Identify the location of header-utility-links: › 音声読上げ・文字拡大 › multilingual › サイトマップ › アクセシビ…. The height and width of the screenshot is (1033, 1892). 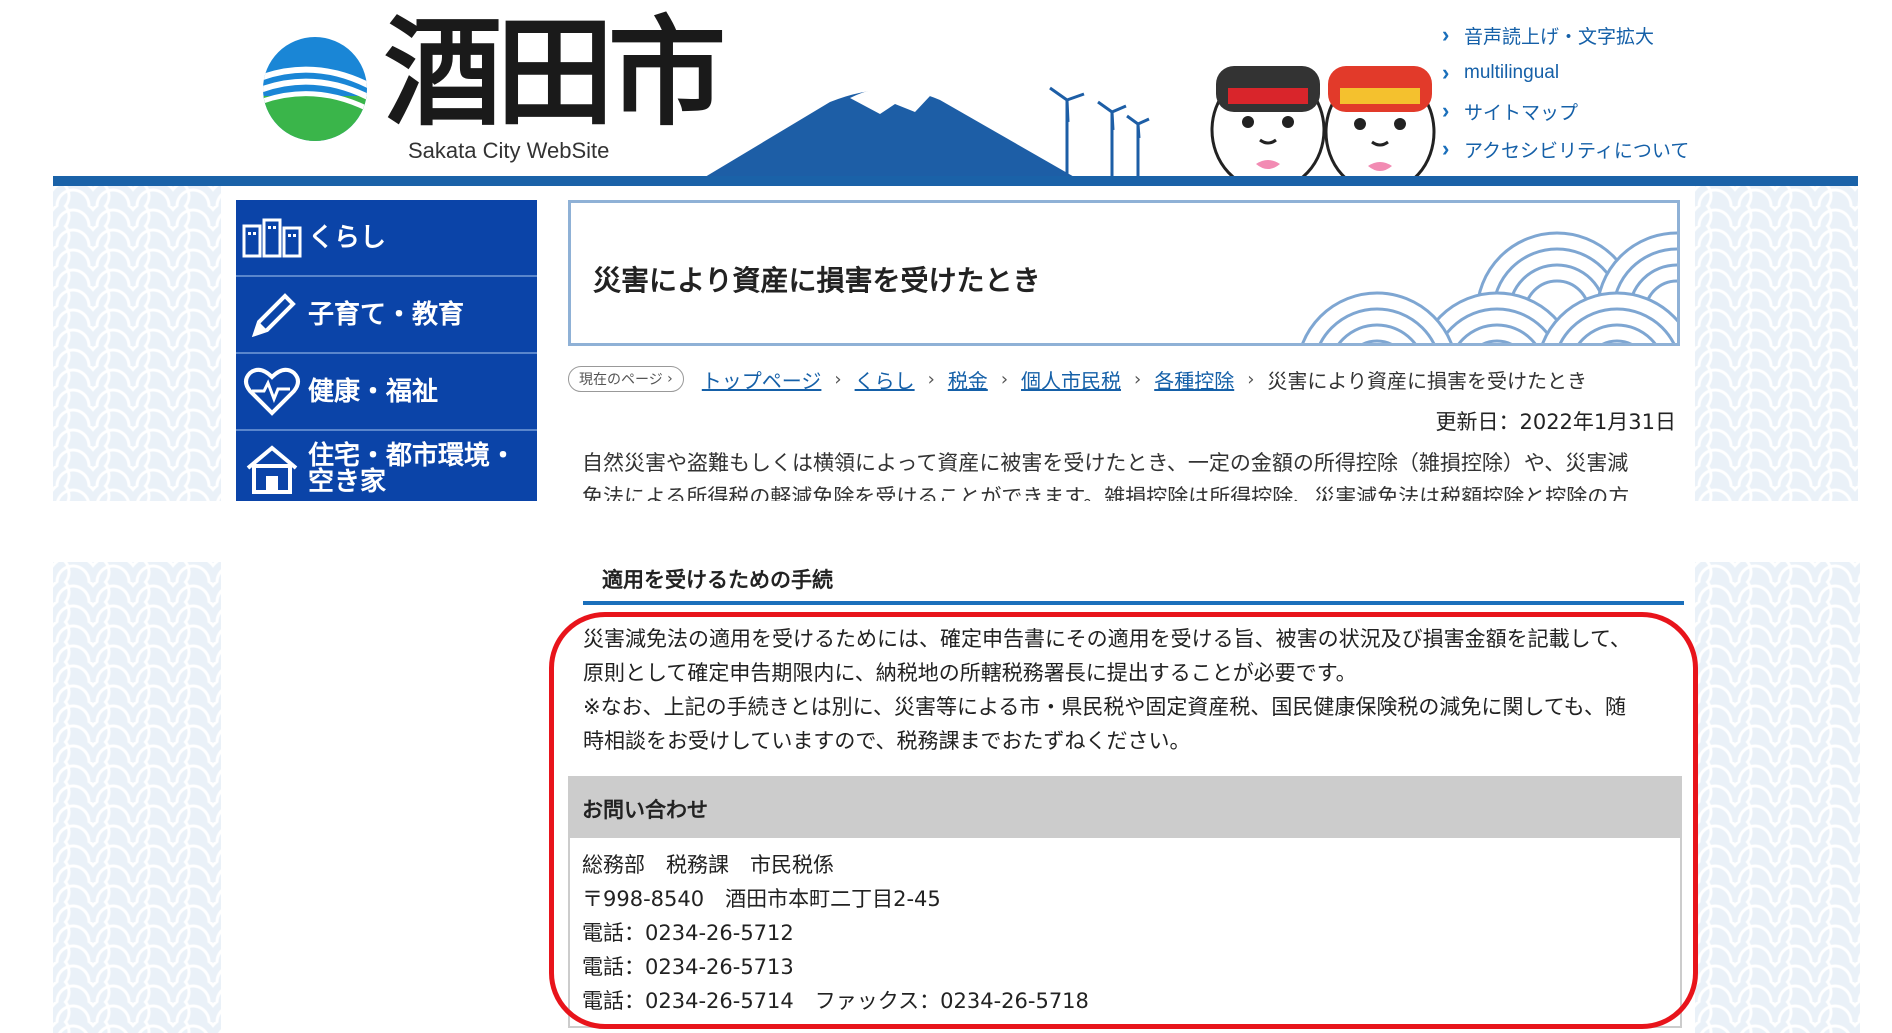
(1642, 92).